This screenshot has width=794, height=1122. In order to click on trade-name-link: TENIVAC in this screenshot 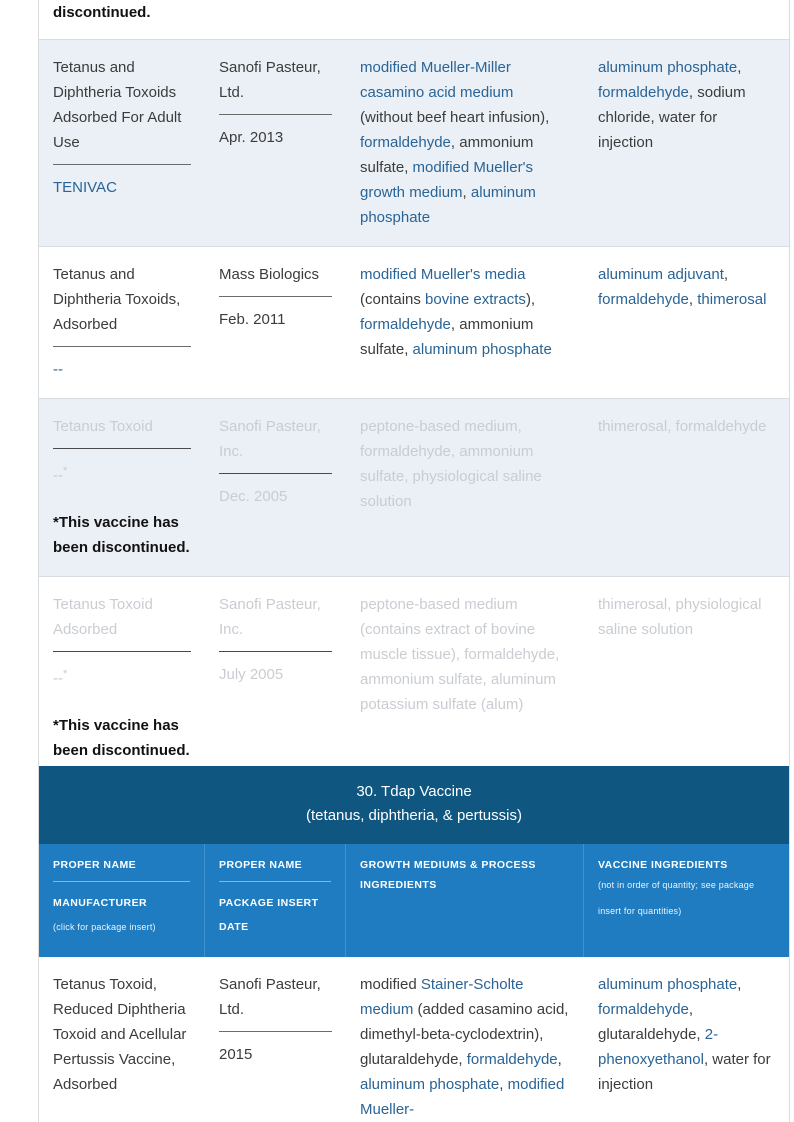, I will do `click(122, 187)`.